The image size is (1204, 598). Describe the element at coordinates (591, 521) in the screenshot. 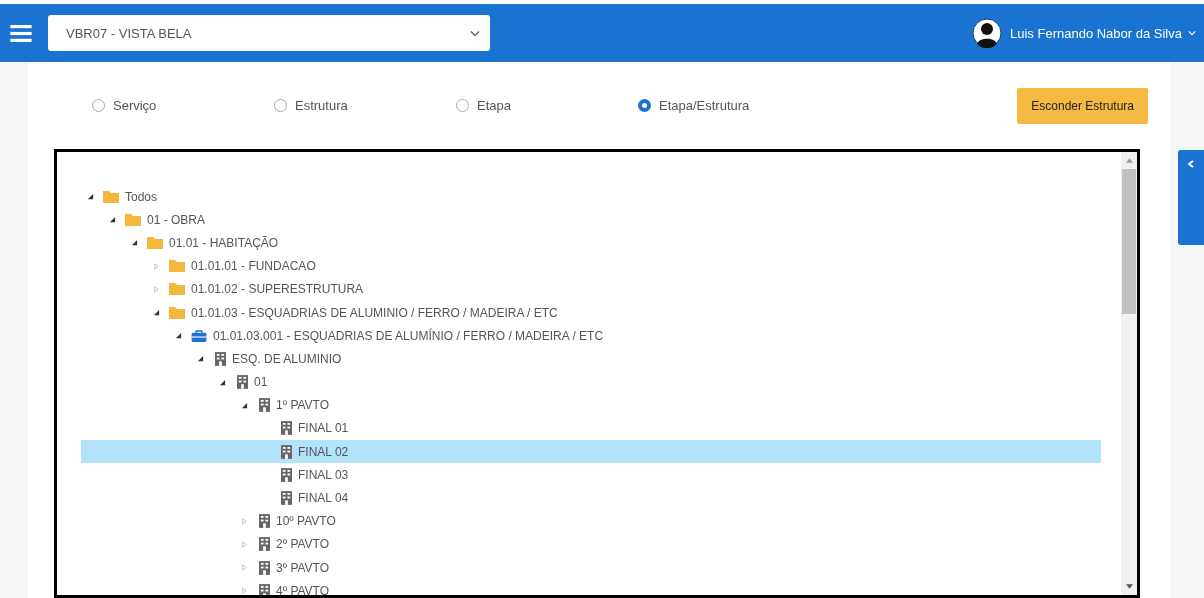

I see `tree-item: 10º PAVTO` at that location.